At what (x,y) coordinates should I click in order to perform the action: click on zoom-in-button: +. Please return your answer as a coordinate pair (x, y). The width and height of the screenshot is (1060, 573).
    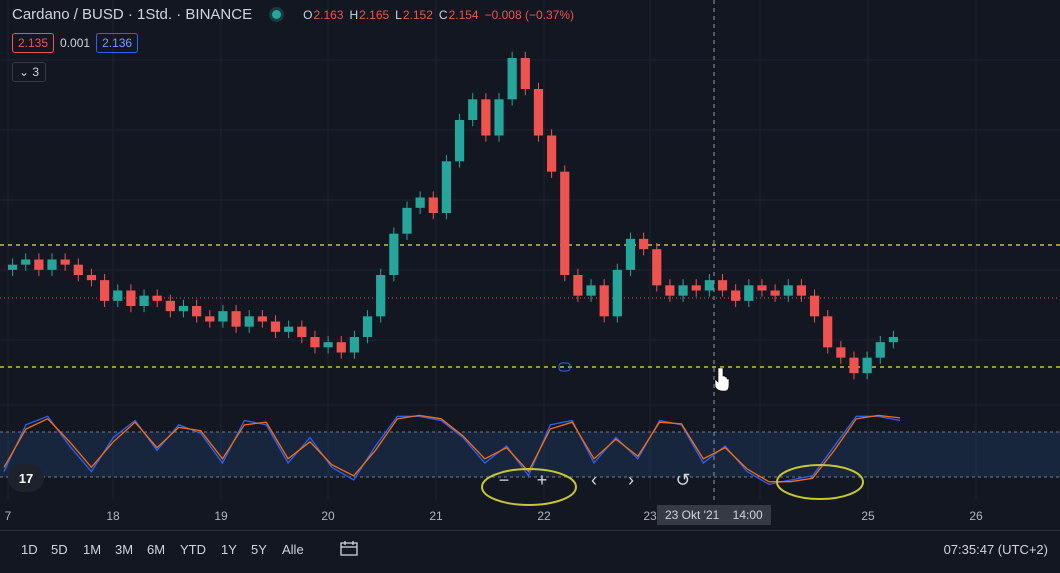
    Looking at the image, I should click on (542, 480).